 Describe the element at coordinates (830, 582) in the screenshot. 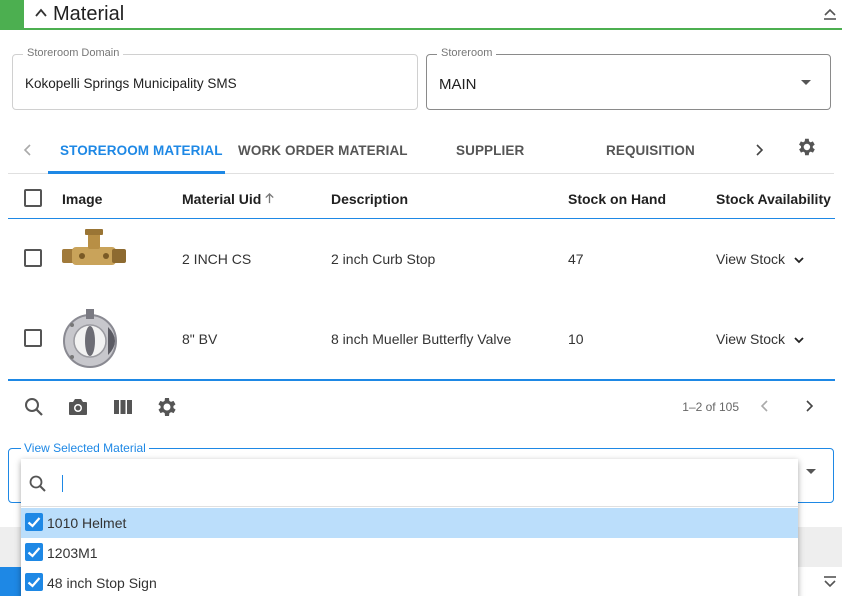

I see `expand-icon` at that location.